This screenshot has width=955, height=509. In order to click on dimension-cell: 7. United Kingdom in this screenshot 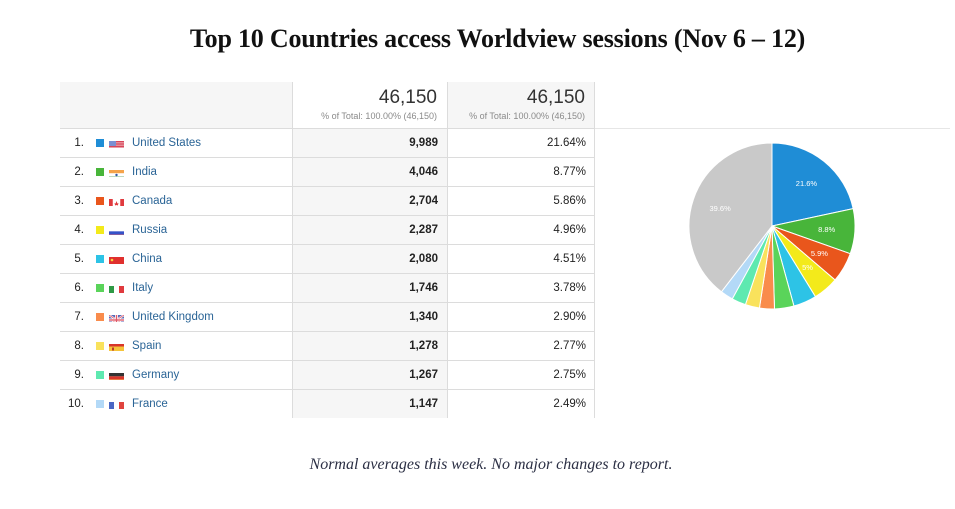, I will do `click(176, 317)`.